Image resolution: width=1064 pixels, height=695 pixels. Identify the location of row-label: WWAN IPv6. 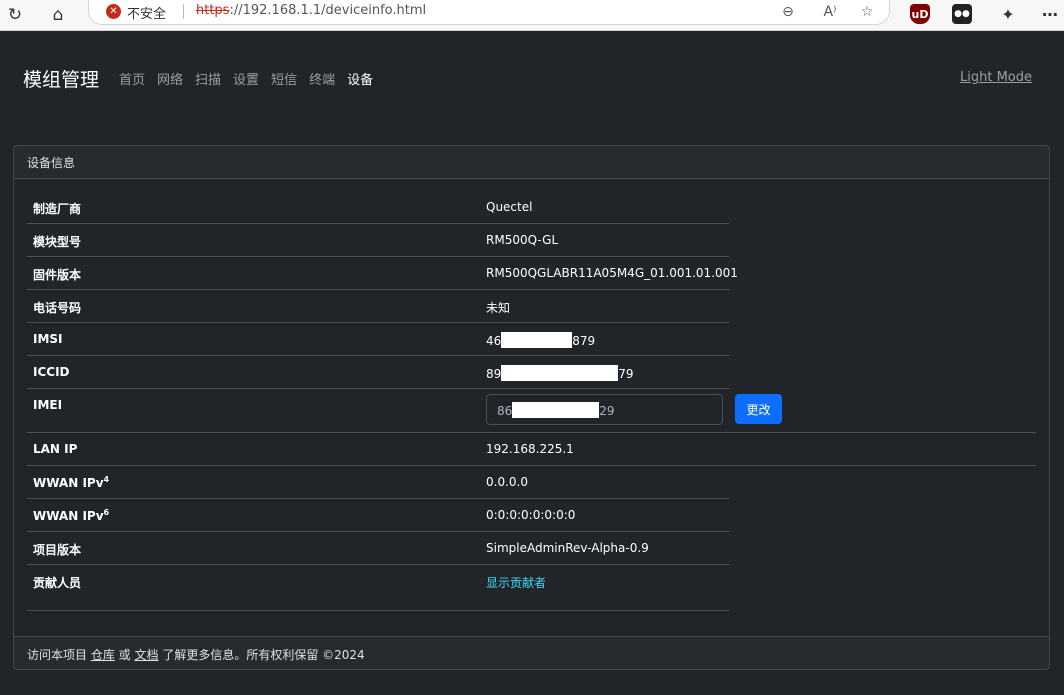
(71, 515).